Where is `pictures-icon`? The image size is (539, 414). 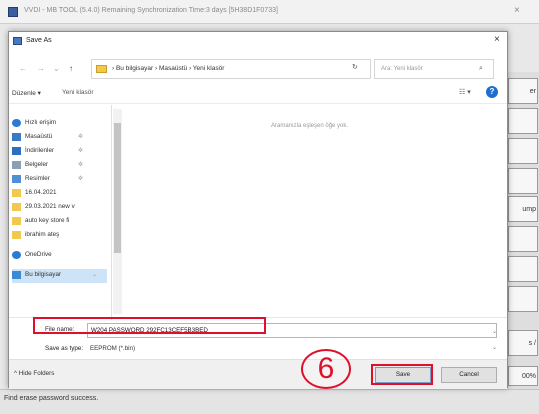 pictures-icon is located at coordinates (16, 179).